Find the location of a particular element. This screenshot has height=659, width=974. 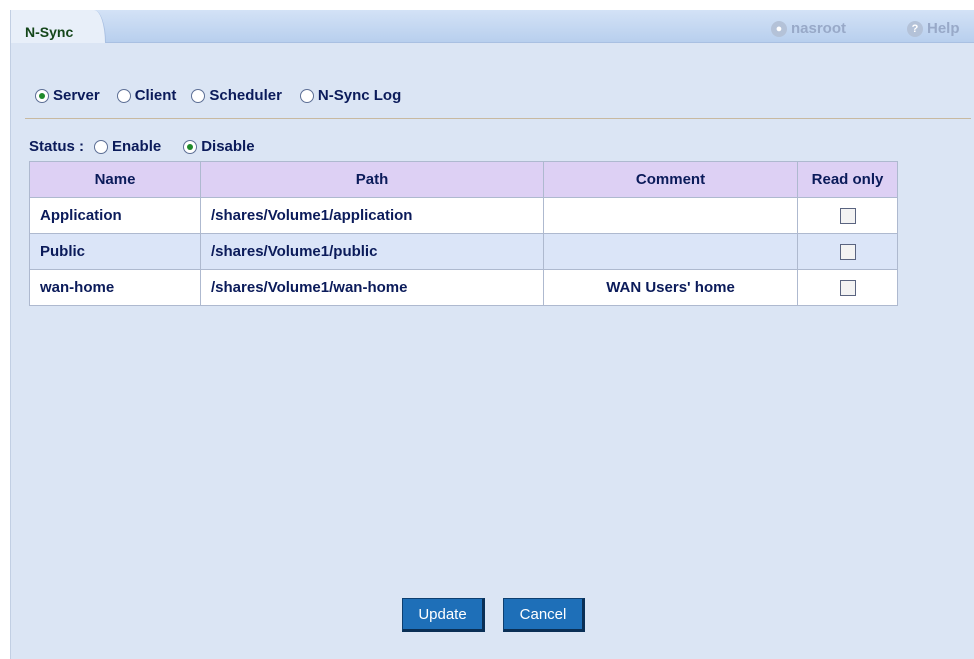

share-name: Public is located at coordinates (115, 251).